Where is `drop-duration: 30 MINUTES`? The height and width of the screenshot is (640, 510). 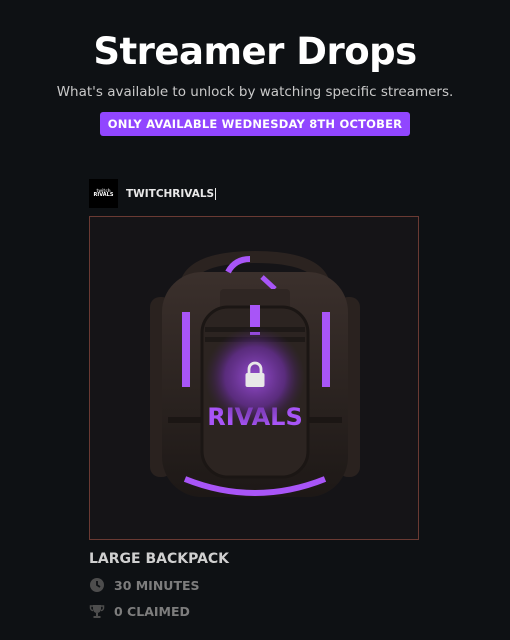 drop-duration: 30 MINUTES is located at coordinates (144, 585).